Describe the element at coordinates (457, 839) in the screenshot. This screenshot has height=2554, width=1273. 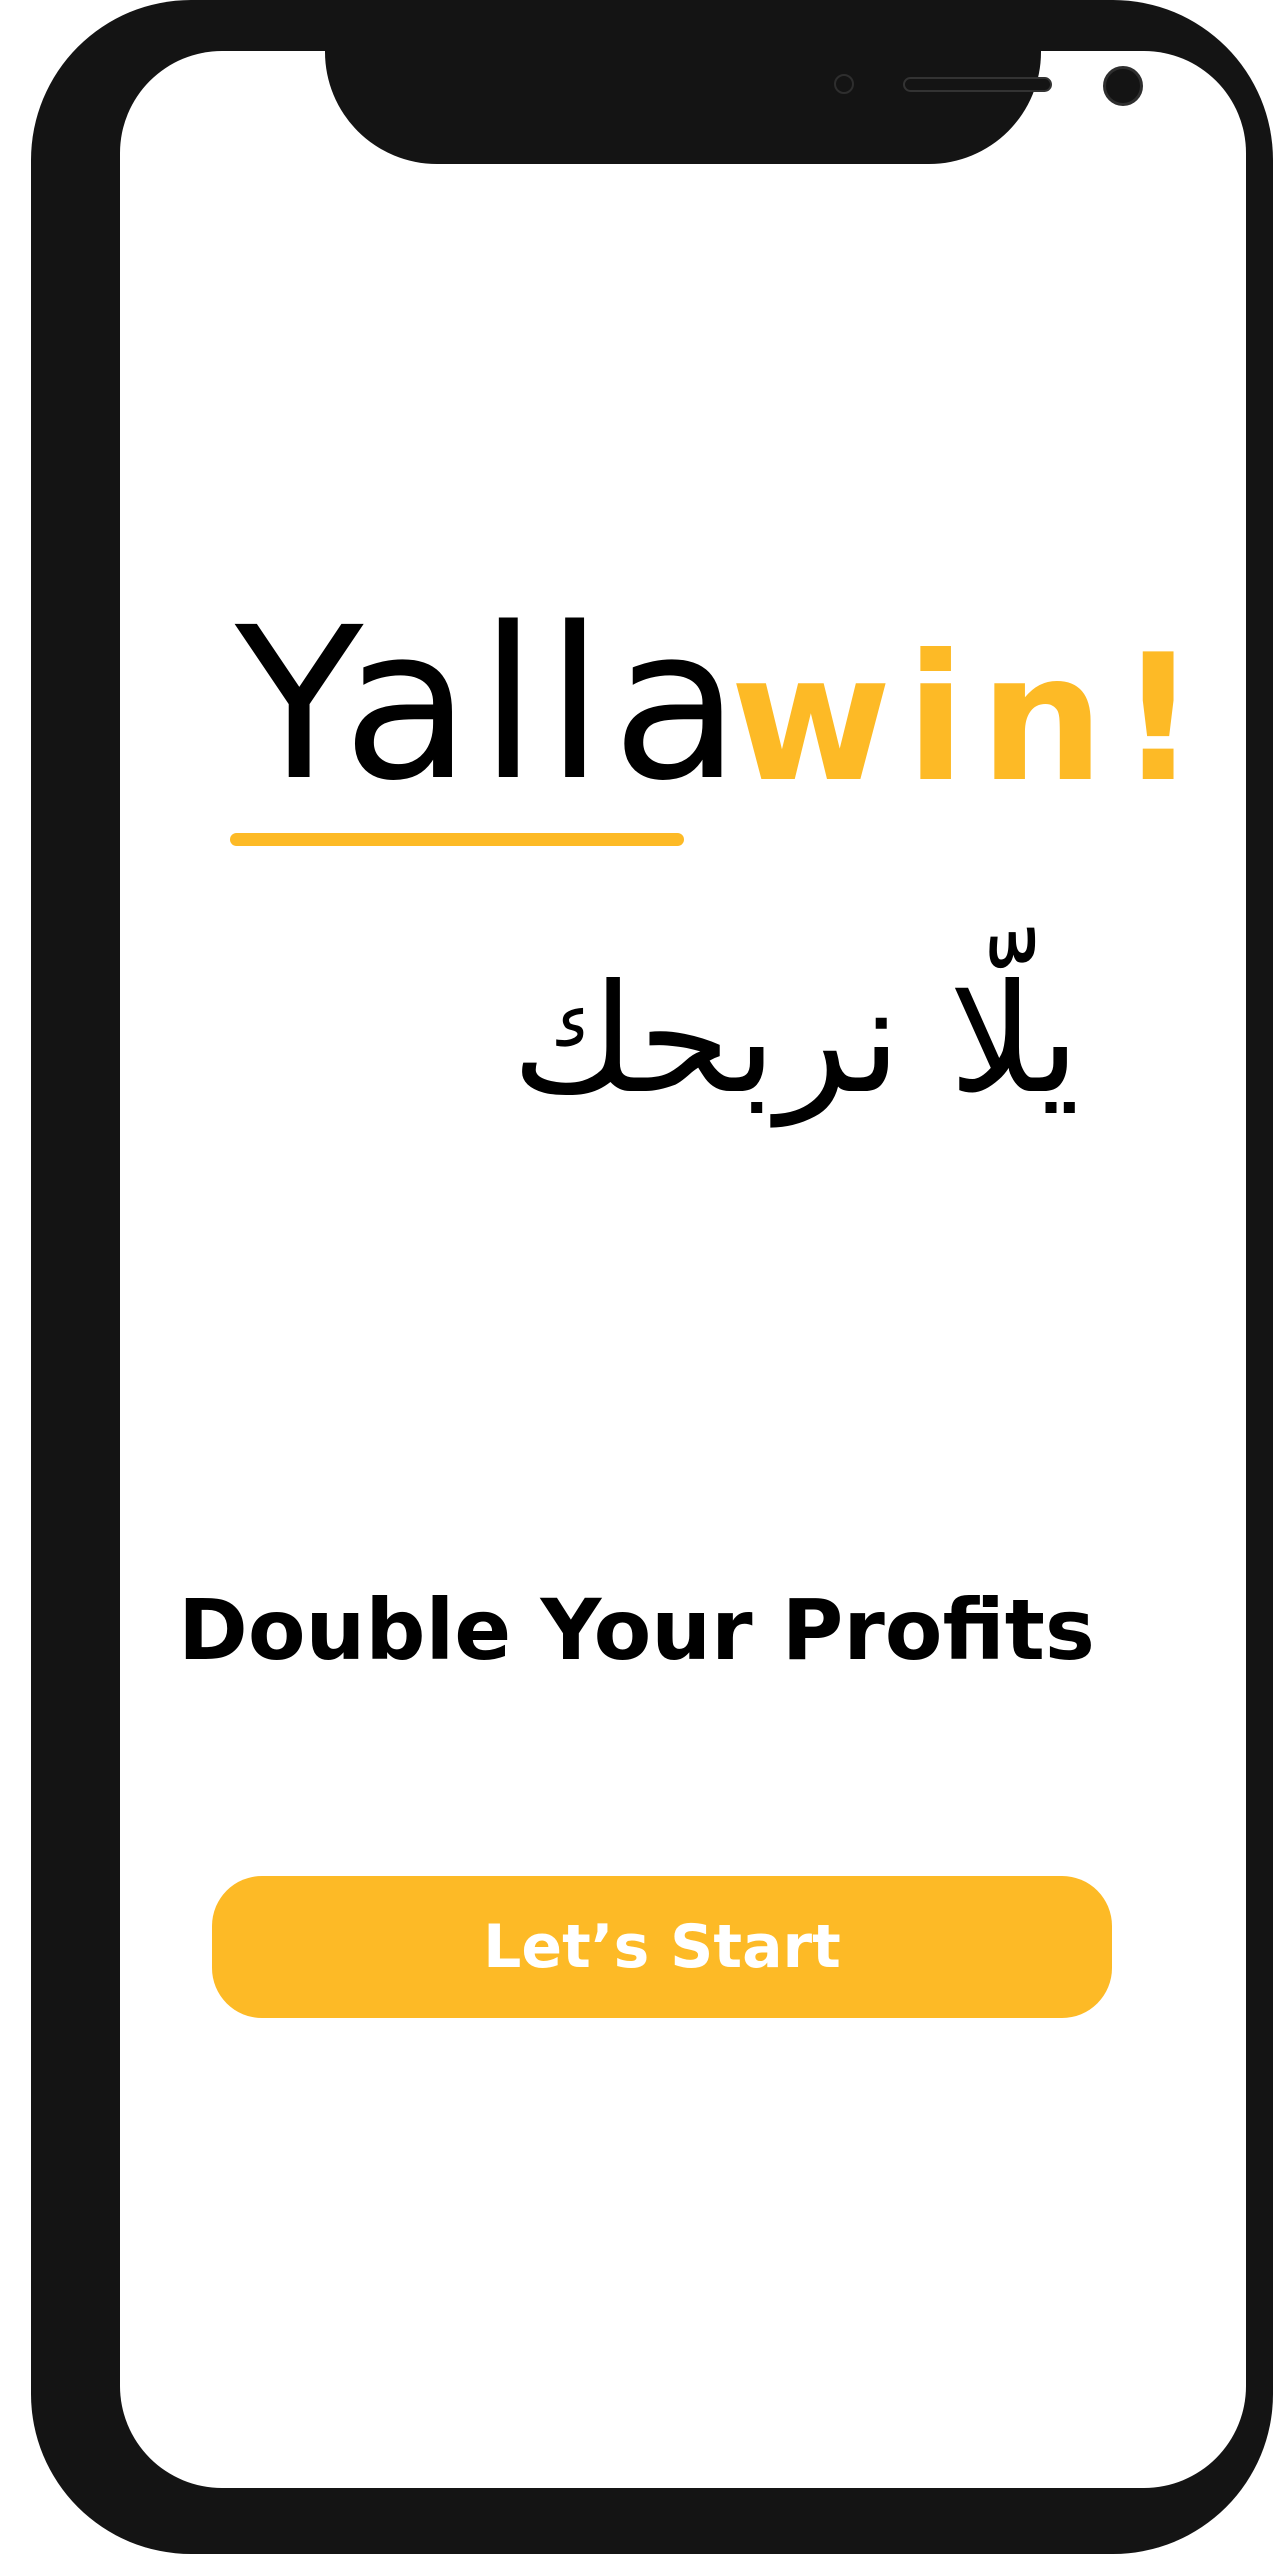
I see `logo-underline` at that location.